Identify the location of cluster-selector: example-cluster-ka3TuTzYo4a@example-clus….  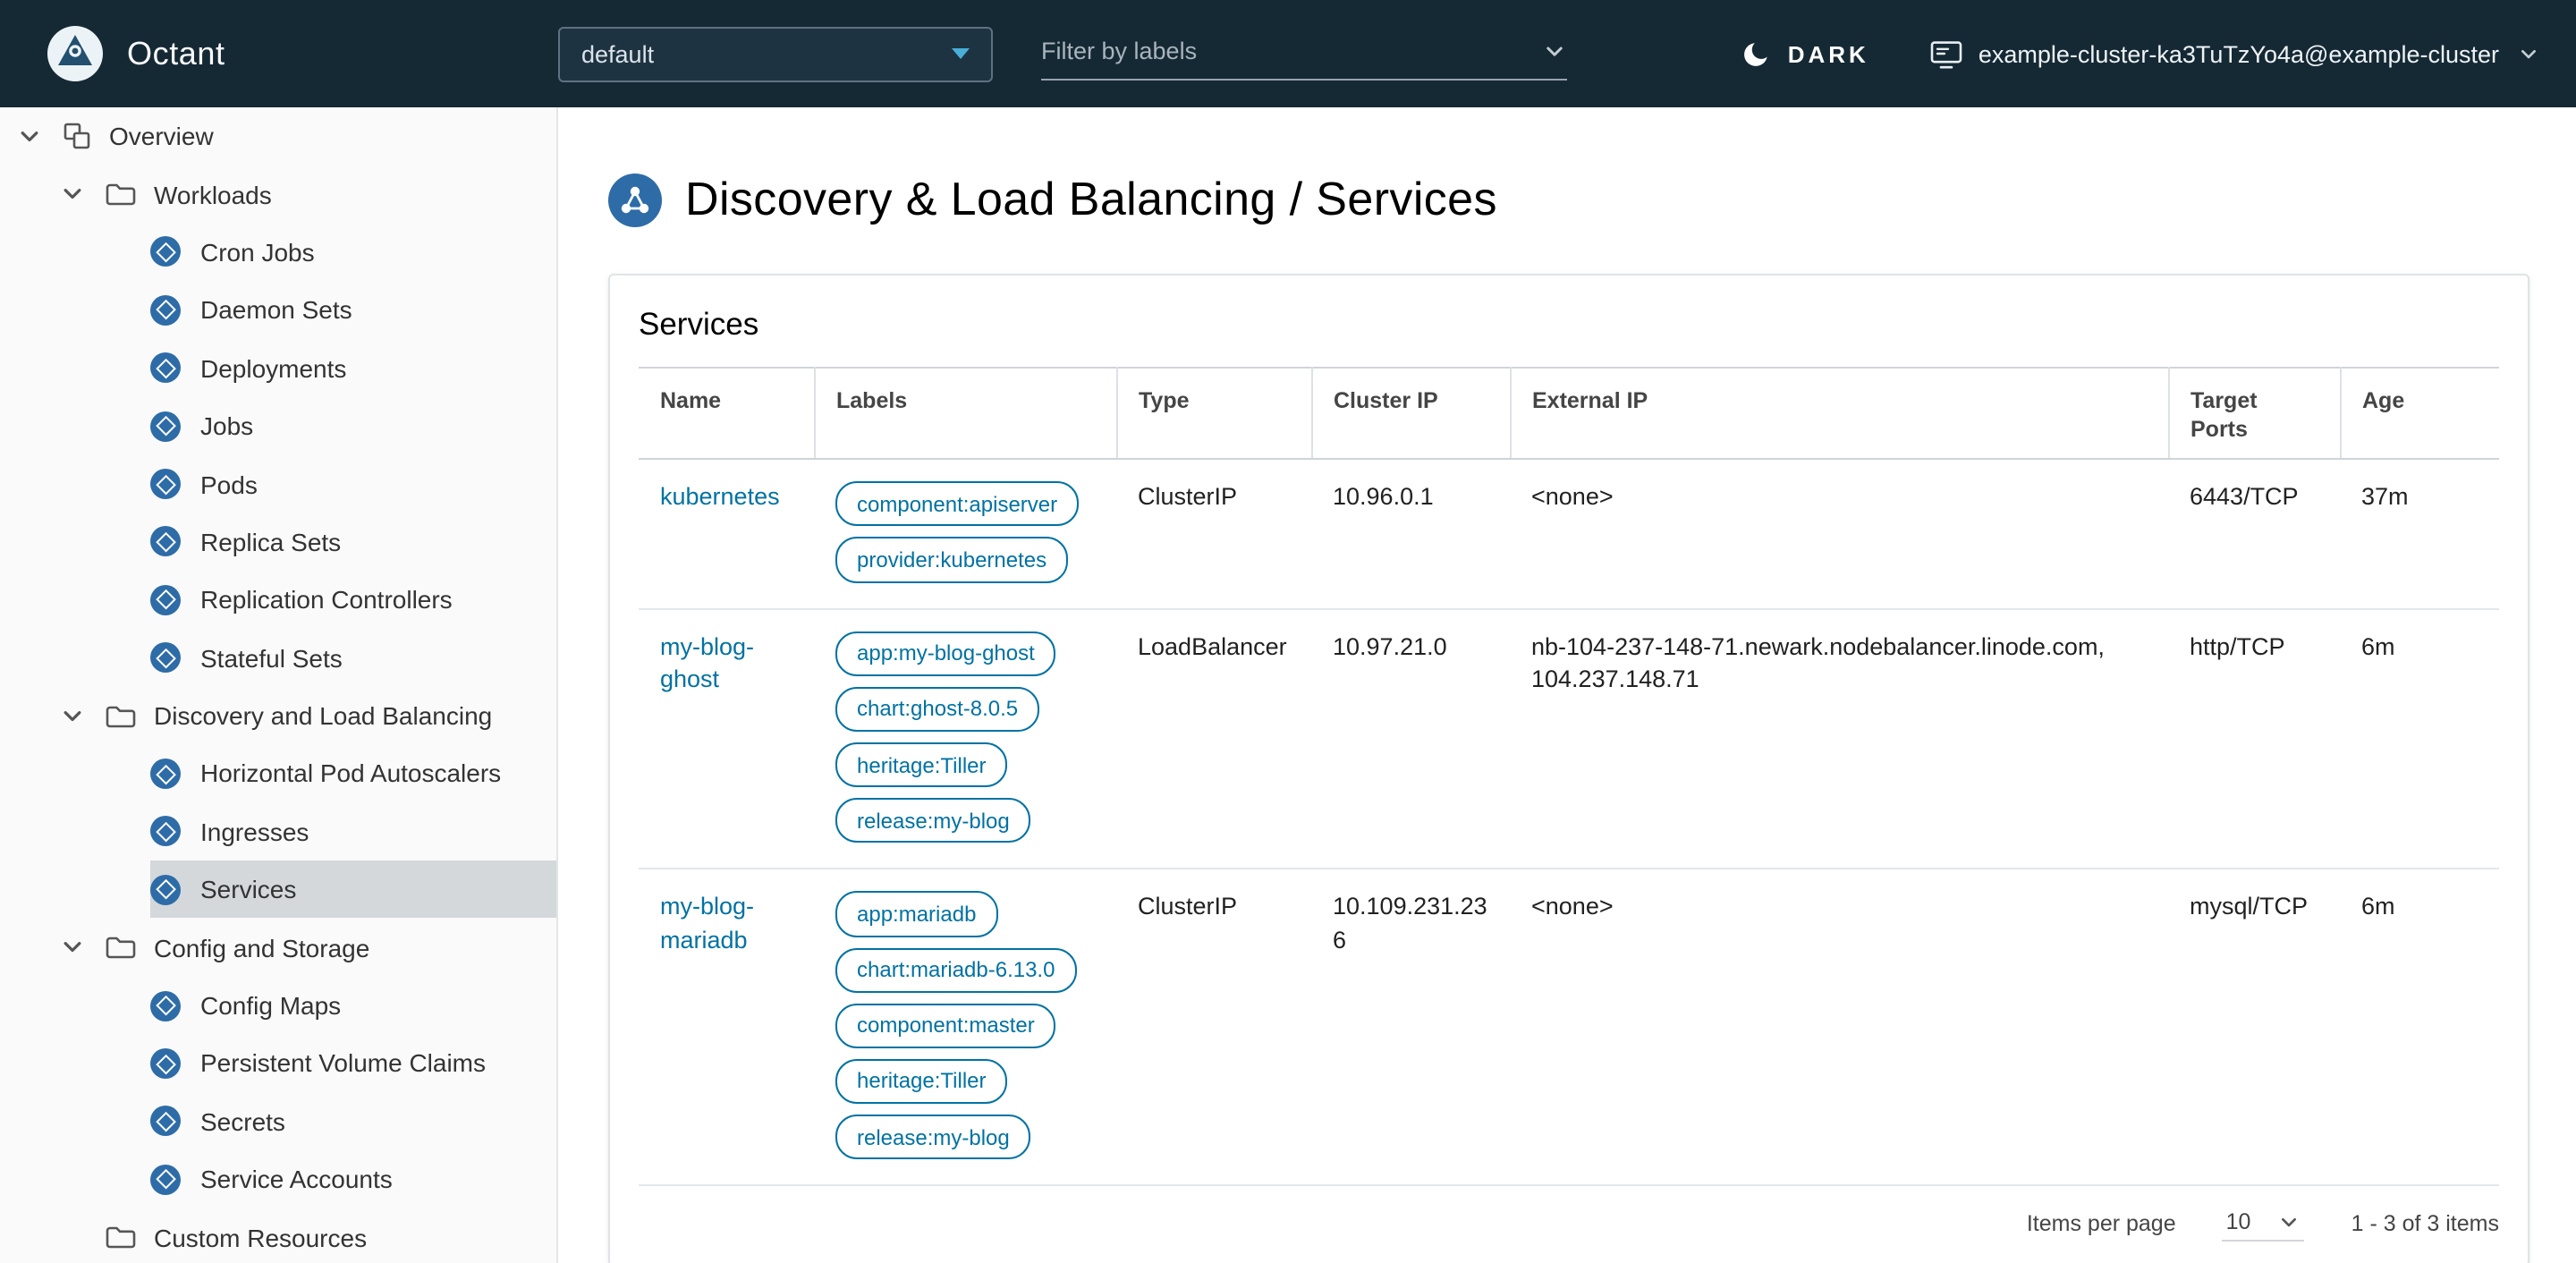
(2235, 53).